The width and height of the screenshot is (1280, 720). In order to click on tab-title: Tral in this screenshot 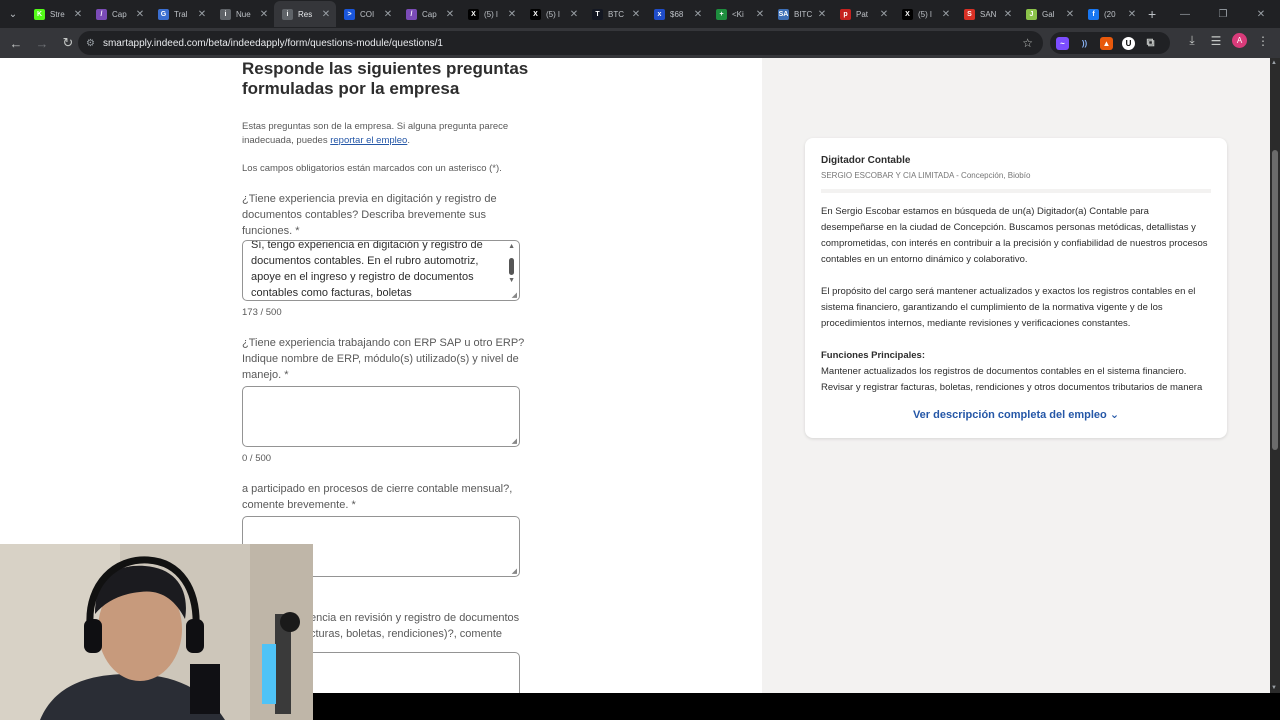, I will do `click(185, 14)`.